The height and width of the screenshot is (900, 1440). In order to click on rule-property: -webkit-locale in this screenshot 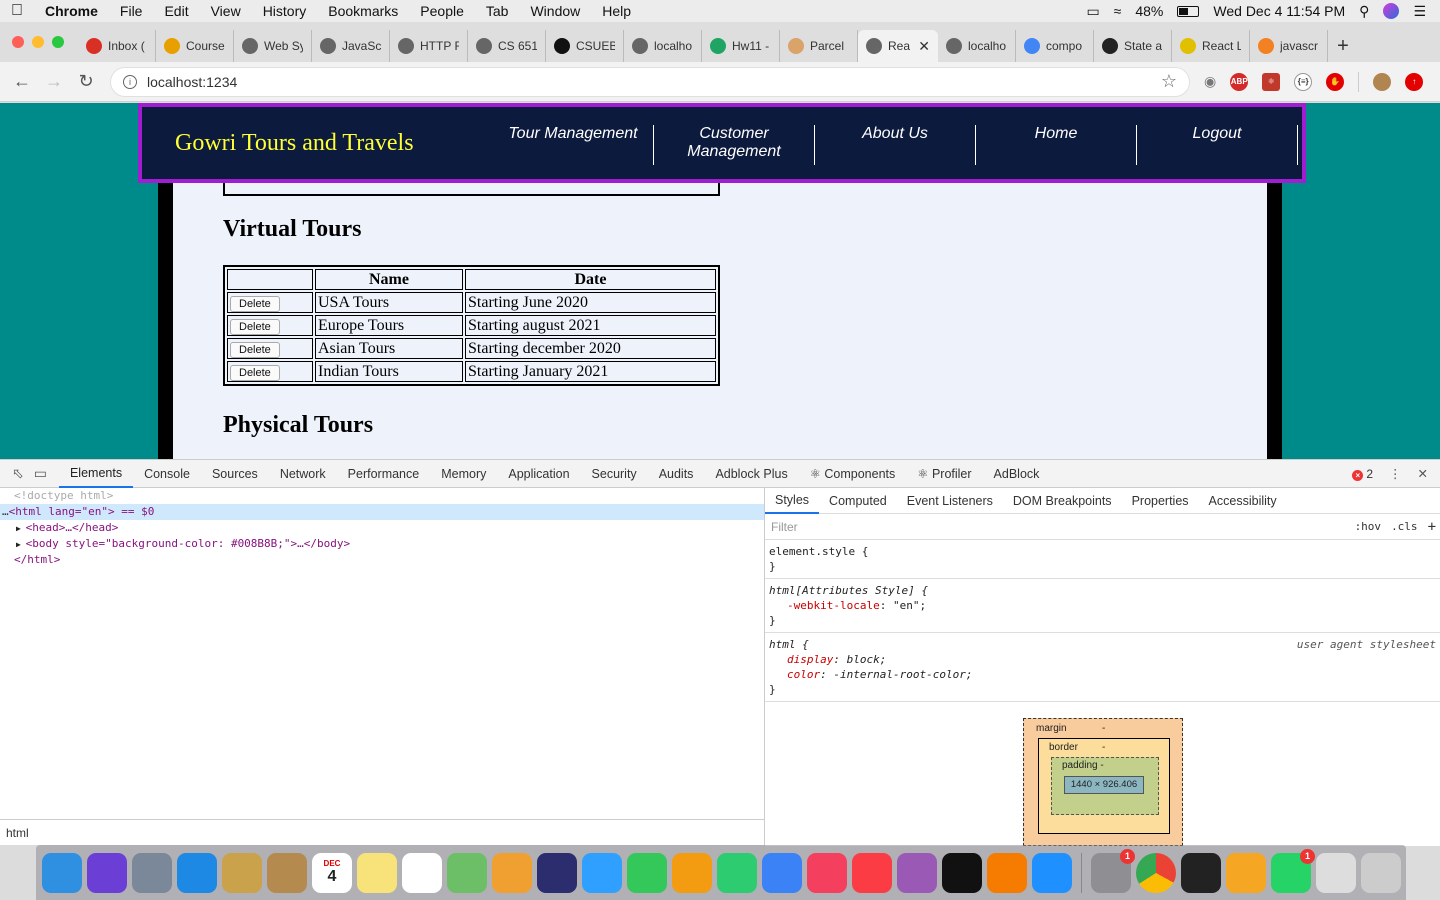, I will do `click(833, 605)`.